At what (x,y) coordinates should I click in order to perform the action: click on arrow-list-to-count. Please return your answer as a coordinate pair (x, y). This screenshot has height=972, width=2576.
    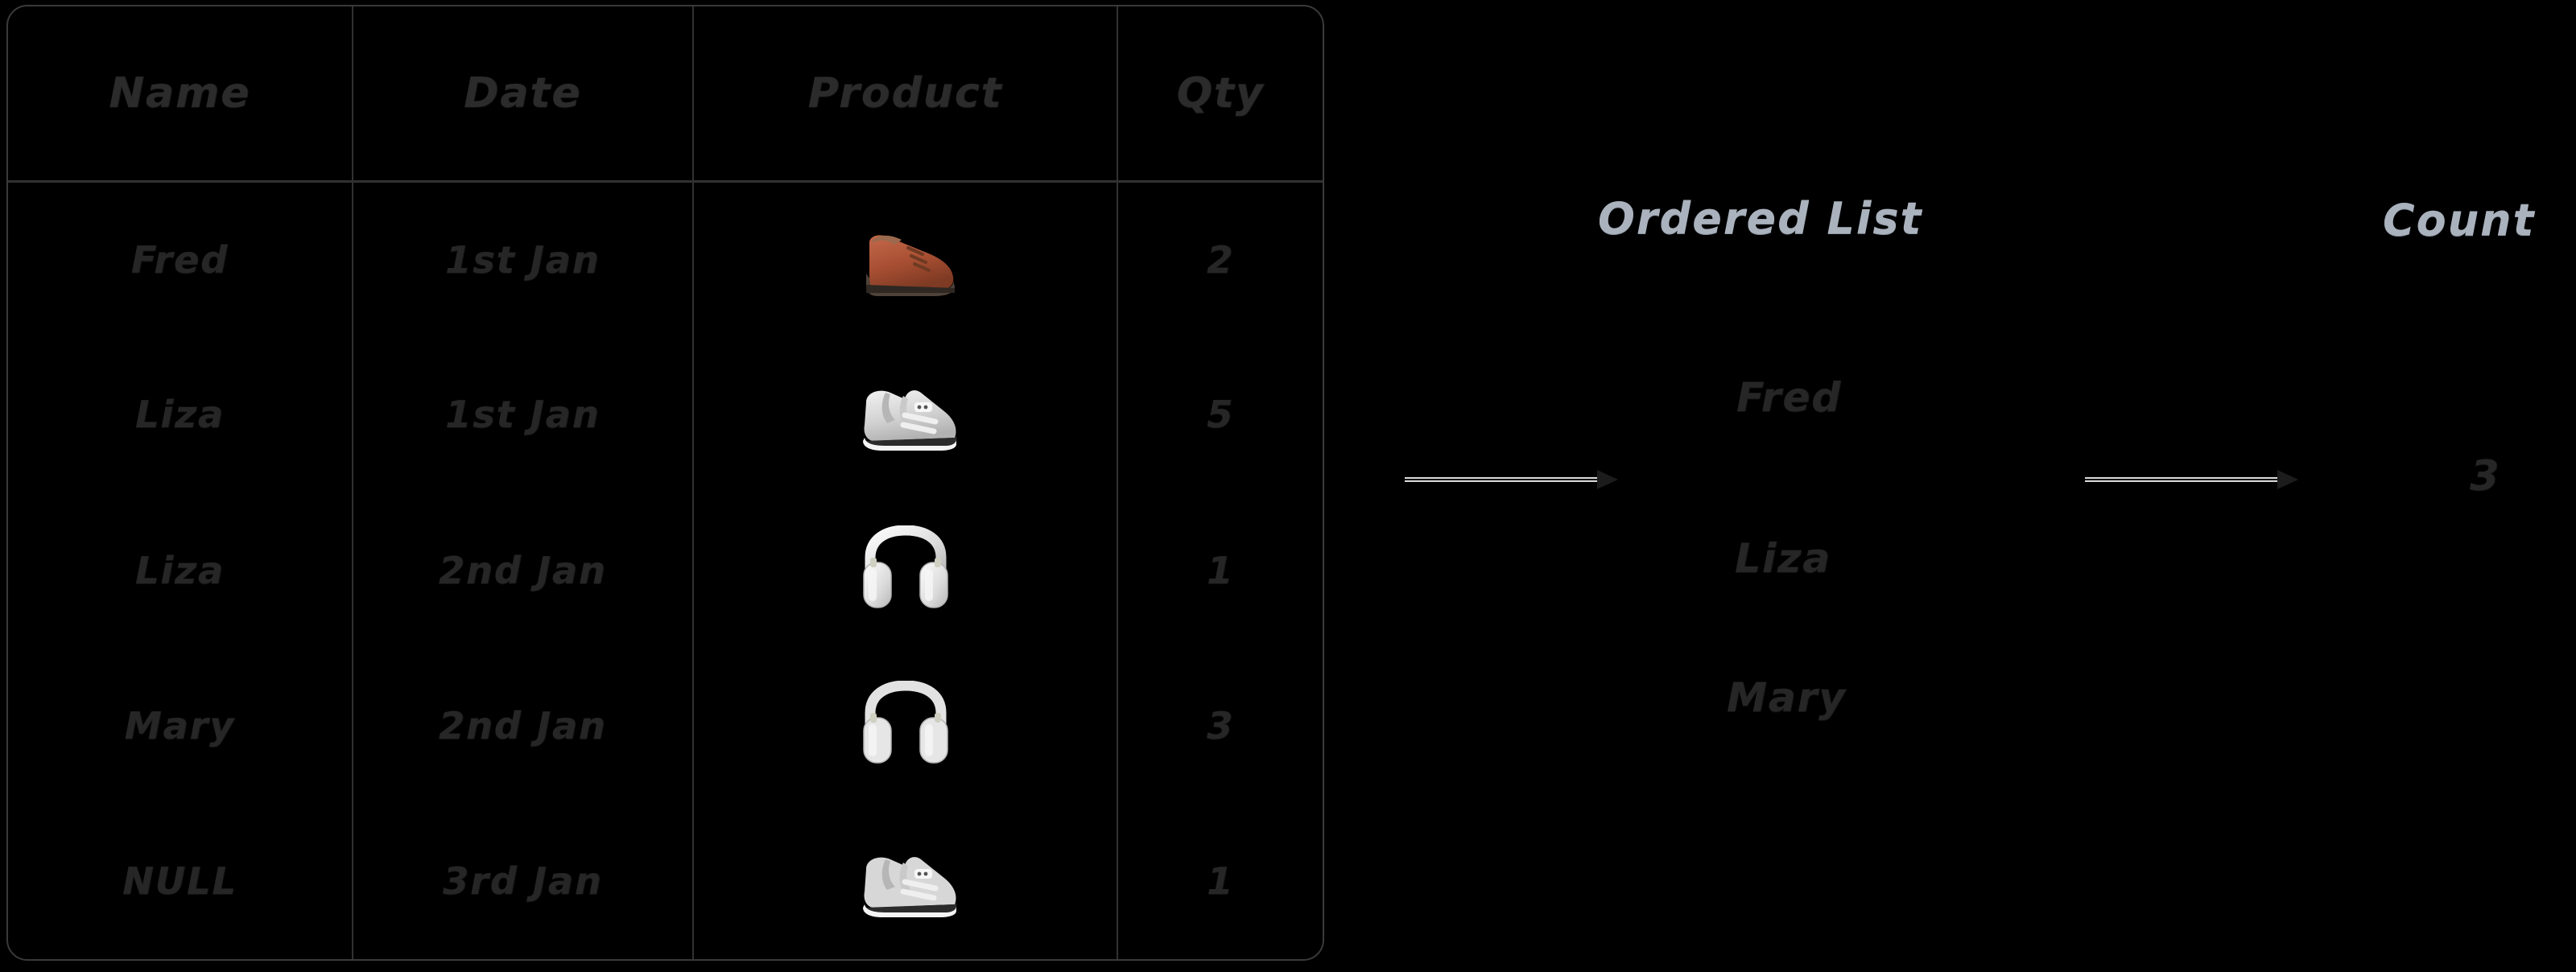
    Looking at the image, I should click on (2191, 479).